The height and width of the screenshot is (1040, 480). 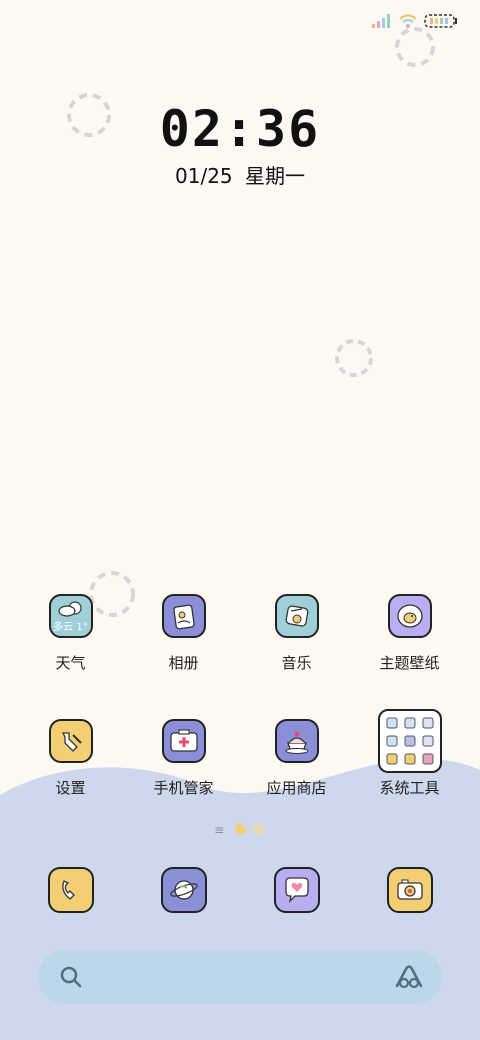 I want to click on weather-widget-text: 多云 1°, so click(x=70, y=627).